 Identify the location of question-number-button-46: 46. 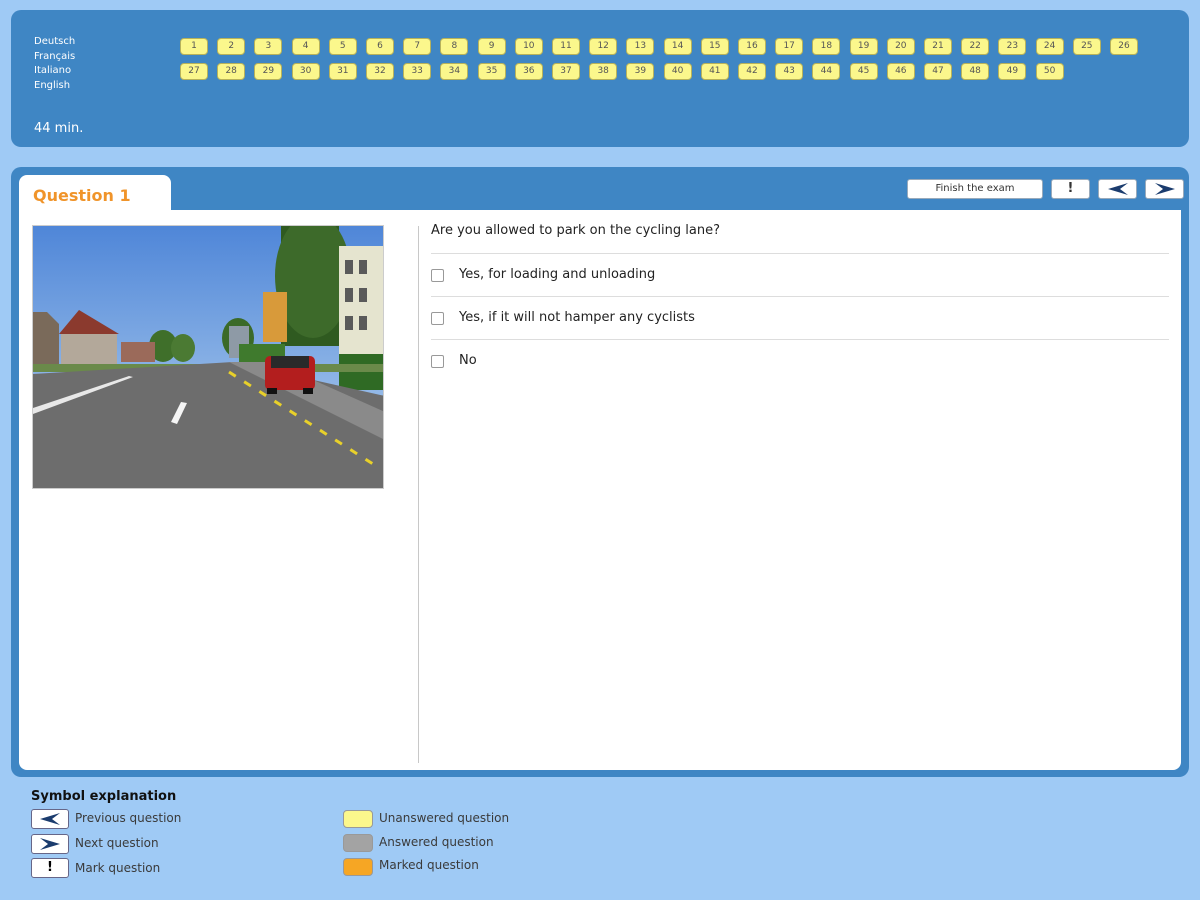
(900, 71).